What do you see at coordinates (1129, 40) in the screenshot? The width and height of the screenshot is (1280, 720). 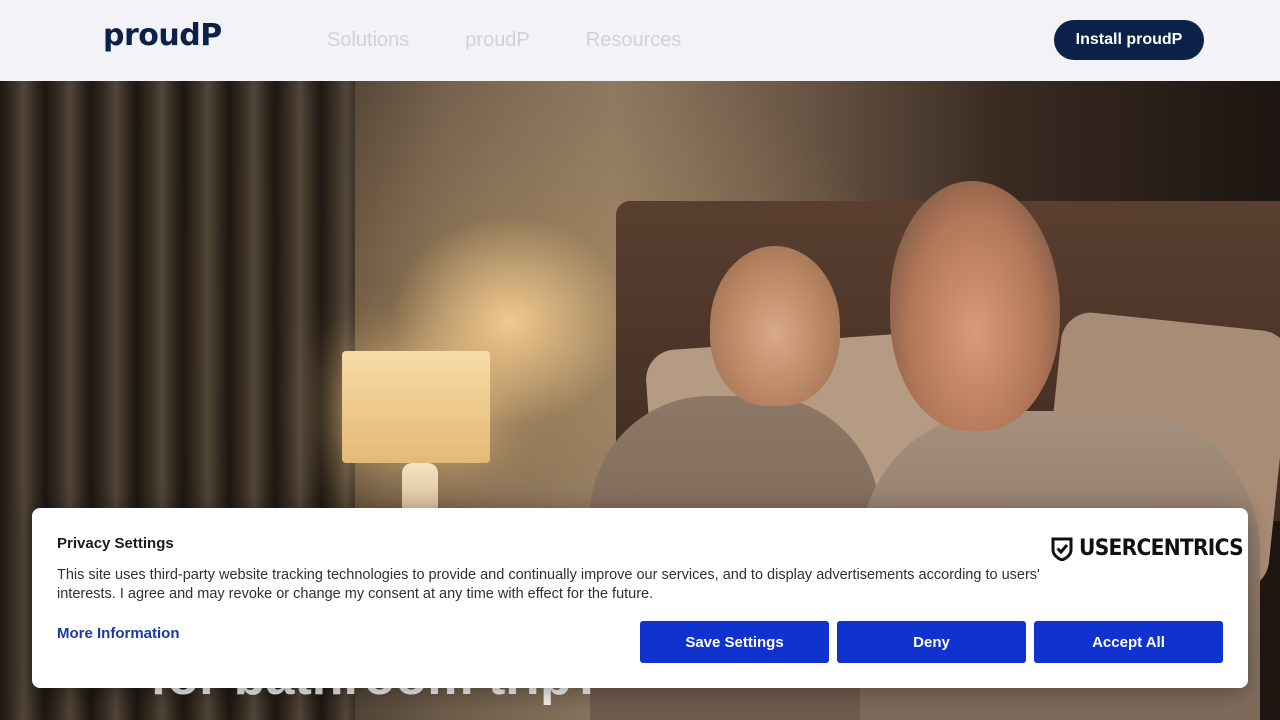 I see `install-button: Install proudP` at bounding box center [1129, 40].